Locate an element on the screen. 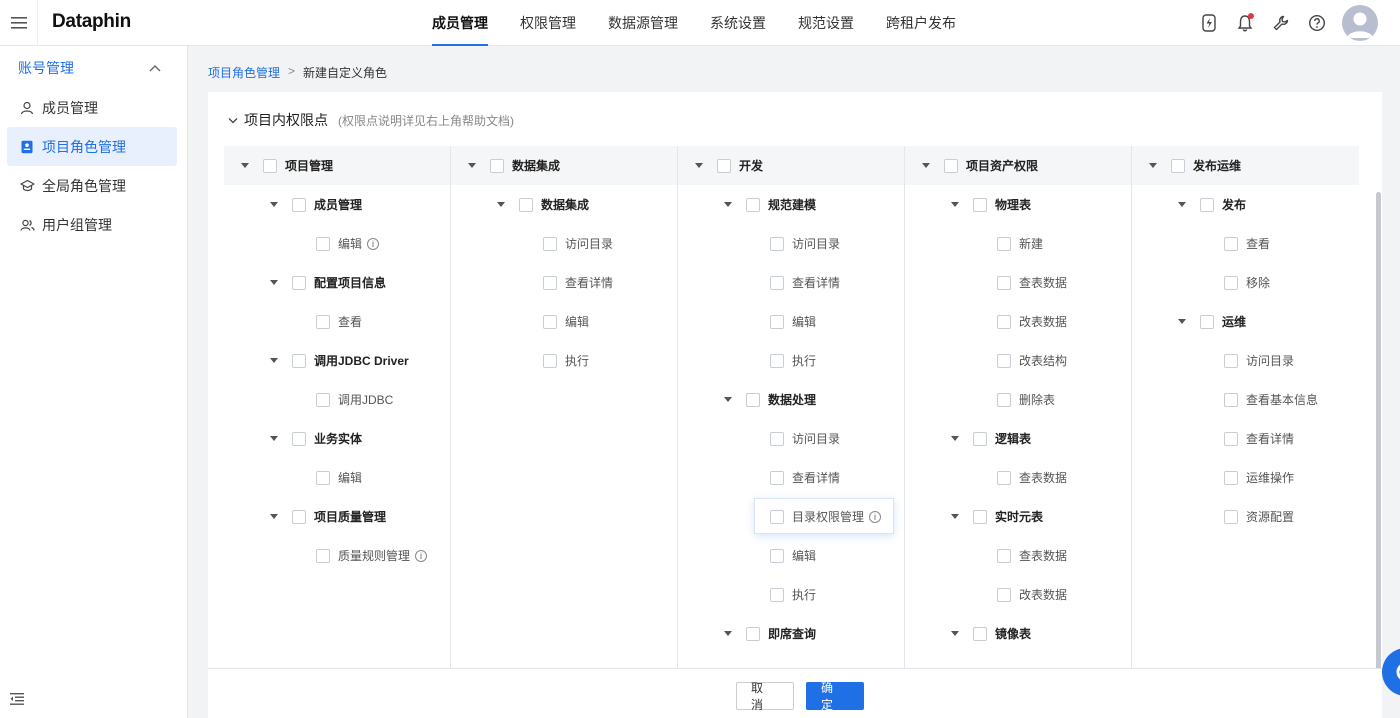 The width and height of the screenshot is (1400, 718). cancel-button: 取消 is located at coordinates (765, 696).